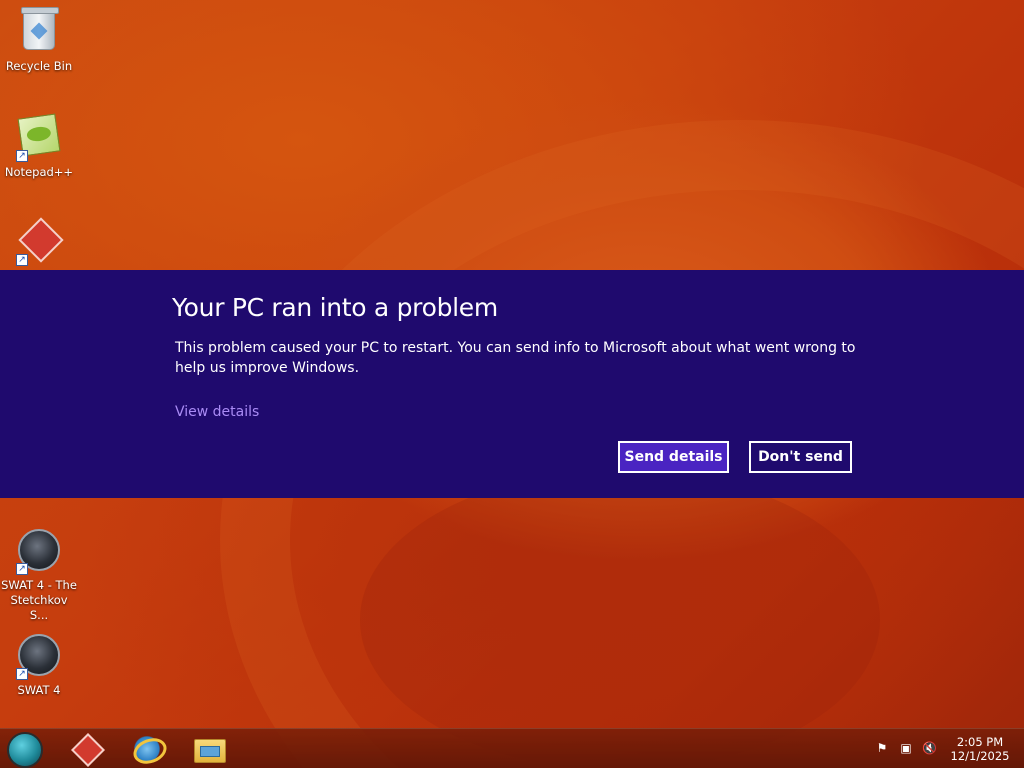  Describe the element at coordinates (929, 748) in the screenshot. I see `volume-muted-icon: 🔇` at that location.